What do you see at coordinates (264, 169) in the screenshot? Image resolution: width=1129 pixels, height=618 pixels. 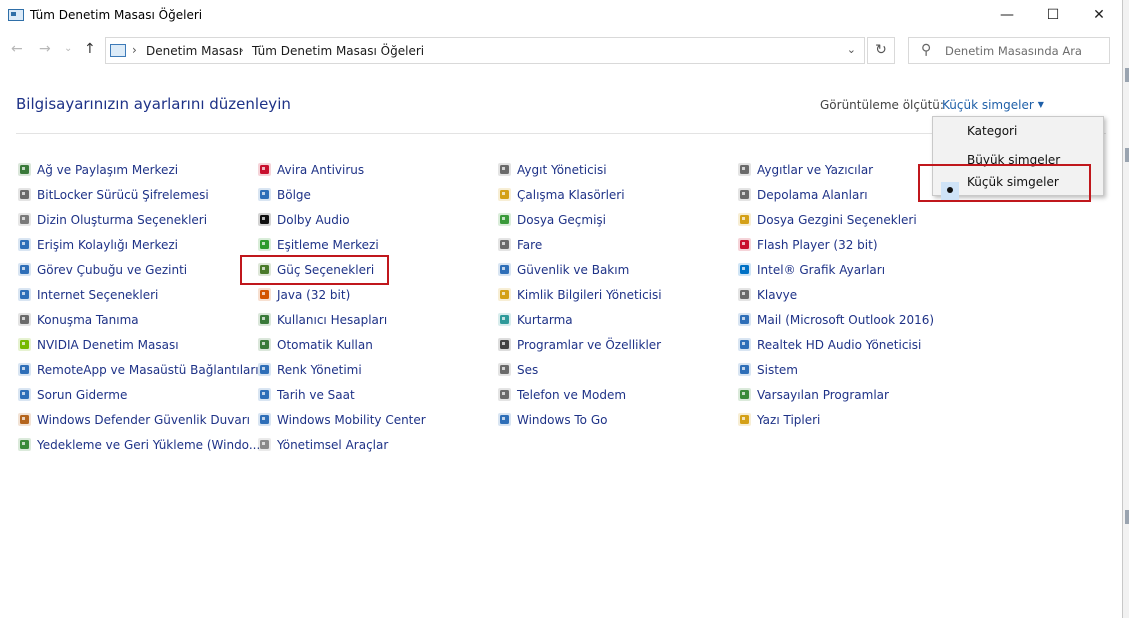 I see `avira-icon` at bounding box center [264, 169].